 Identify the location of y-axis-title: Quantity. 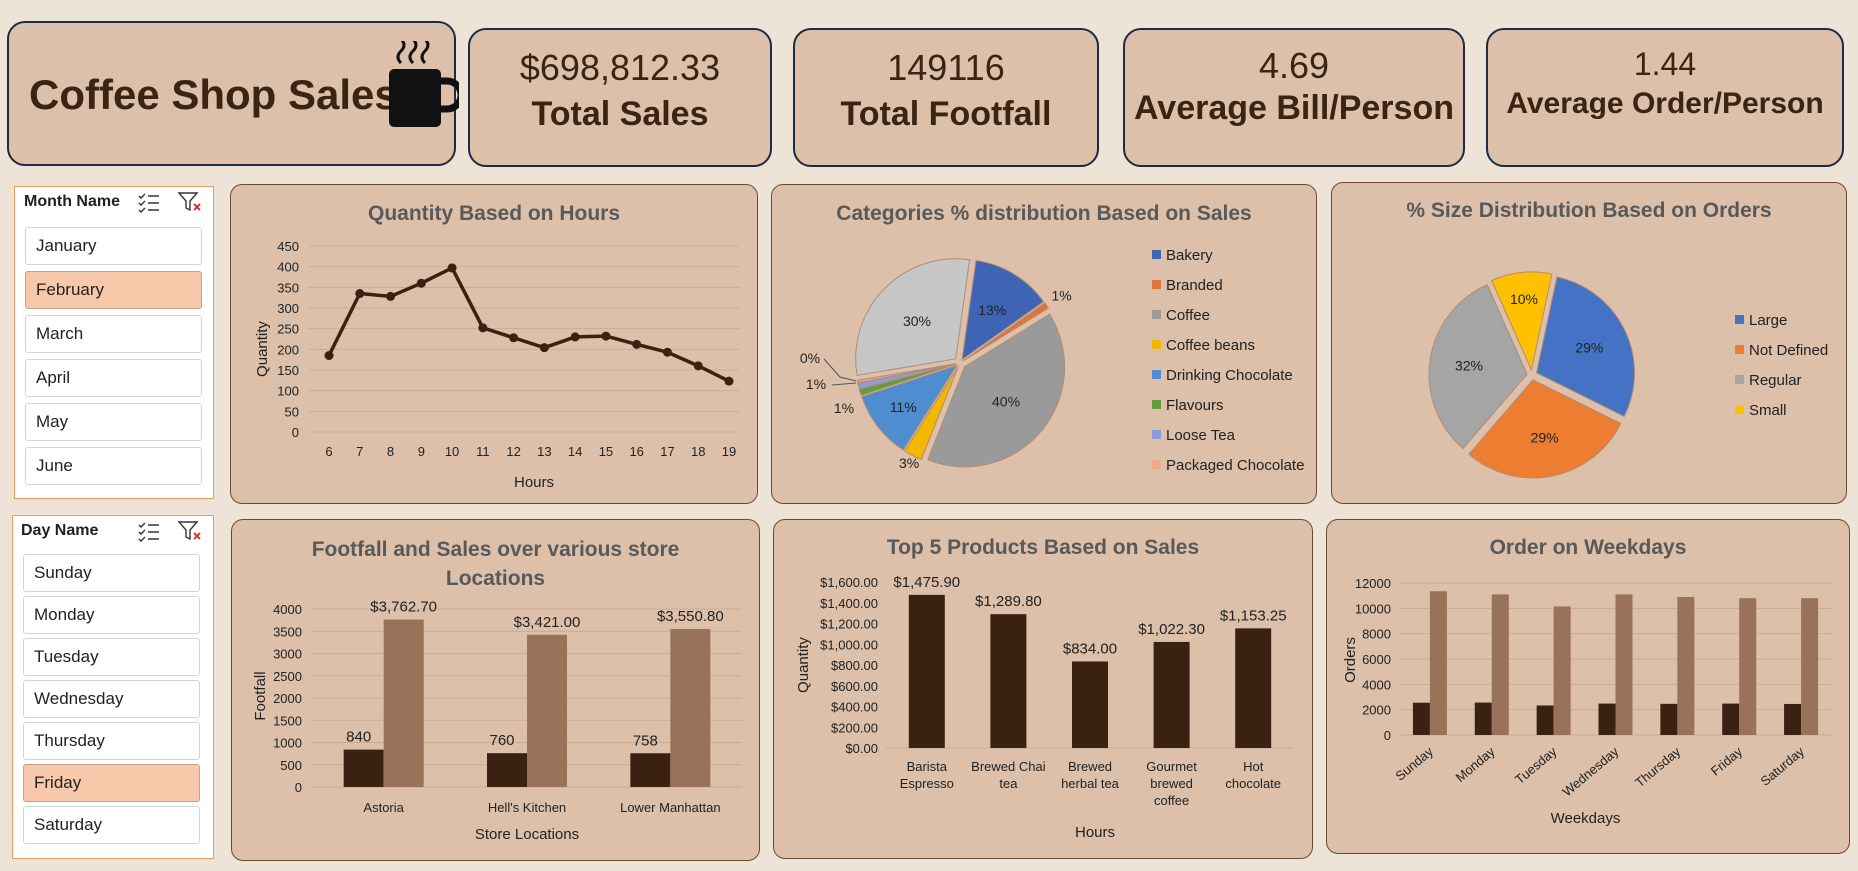
(803, 665).